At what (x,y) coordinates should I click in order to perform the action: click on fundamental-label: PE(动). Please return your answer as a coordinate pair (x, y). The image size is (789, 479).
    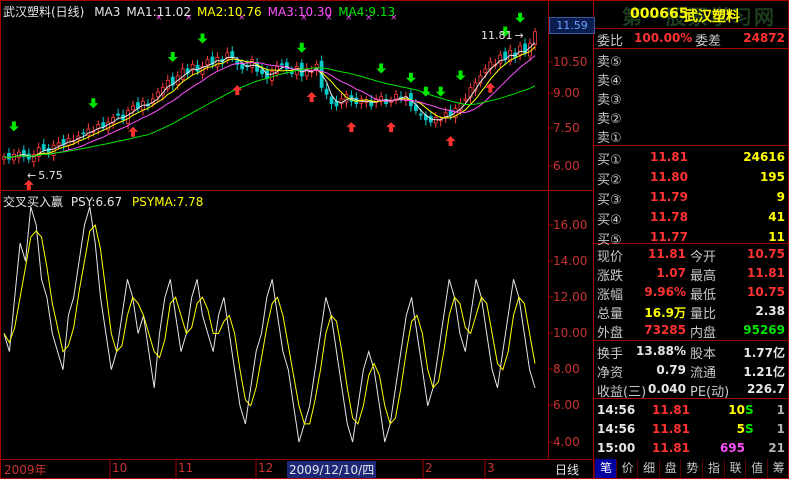
    Looking at the image, I should click on (710, 392).